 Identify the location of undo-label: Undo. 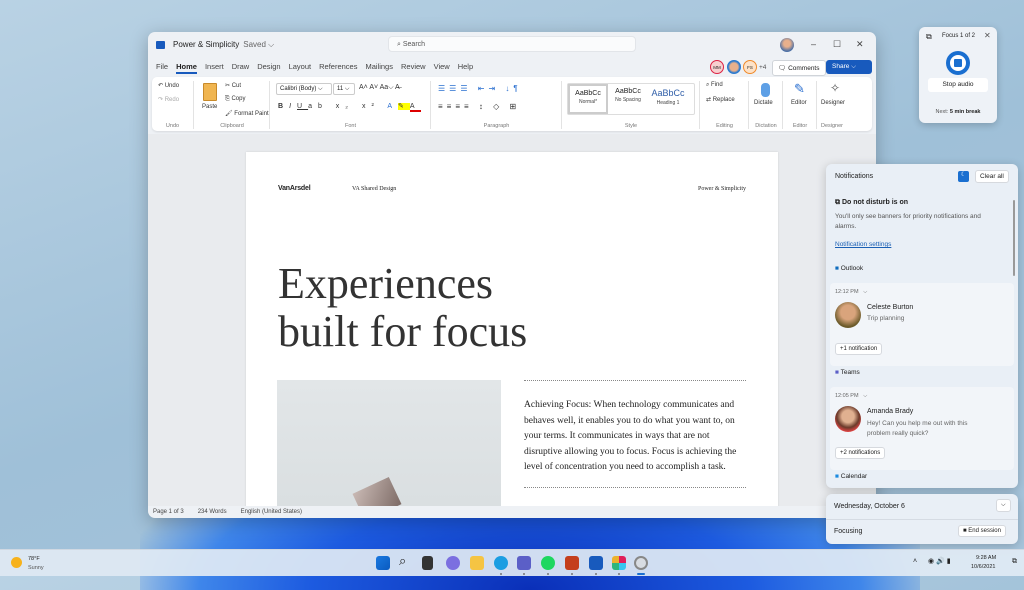
(172, 86).